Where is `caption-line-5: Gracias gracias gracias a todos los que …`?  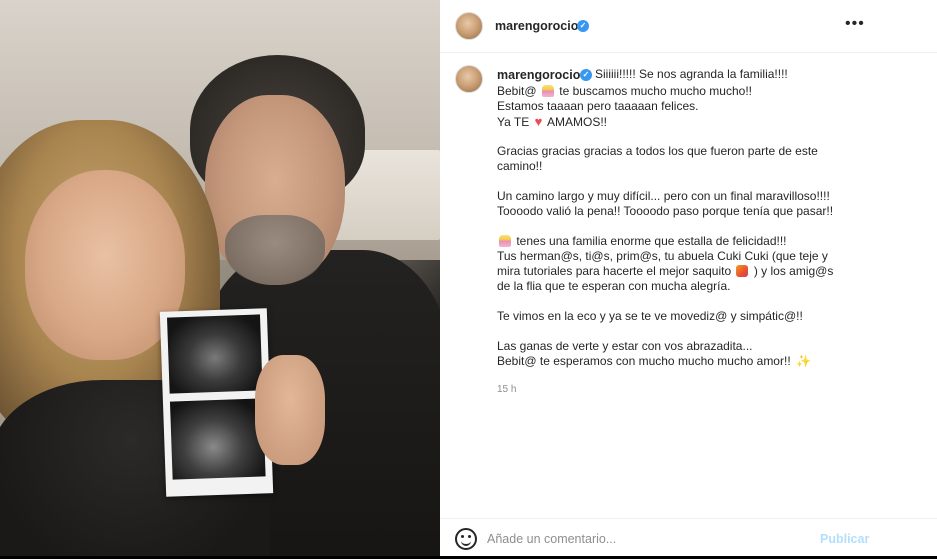
caption-line-5: Gracias gracias gracias a todos los que … is located at coordinates (657, 151).